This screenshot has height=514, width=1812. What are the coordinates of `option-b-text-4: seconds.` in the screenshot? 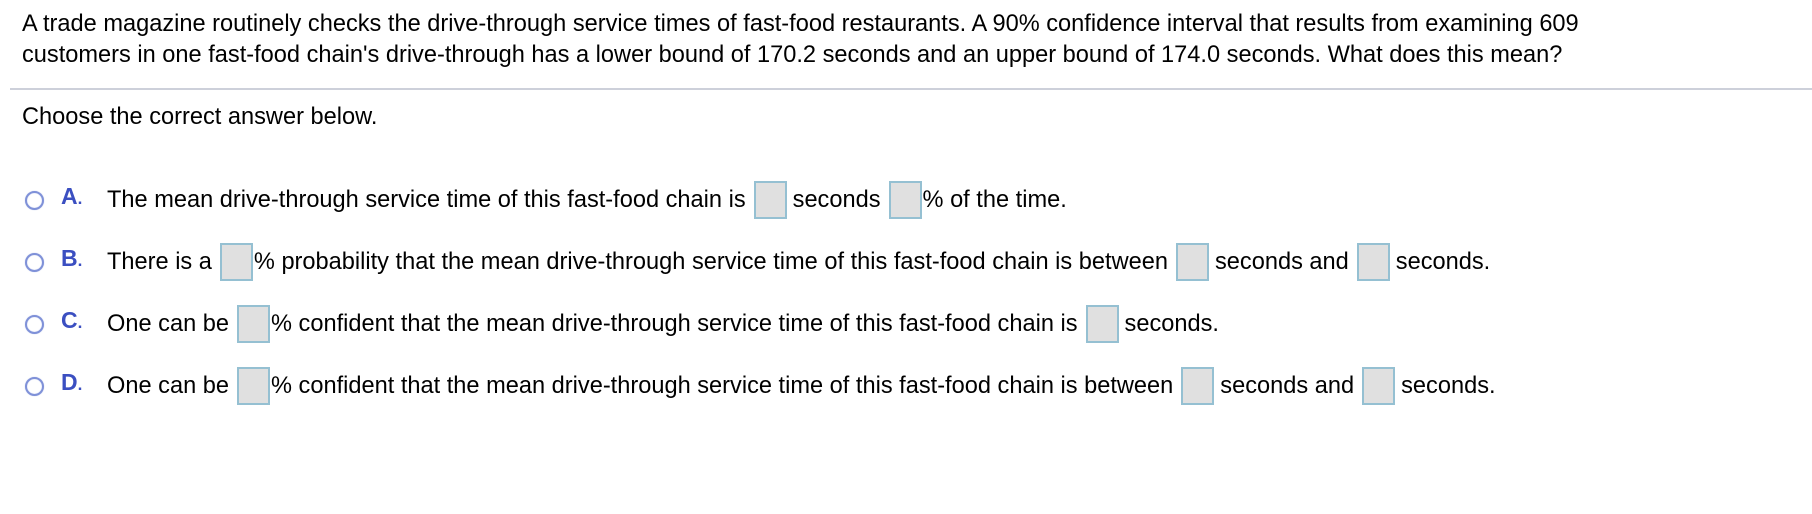 It's located at (1443, 261).